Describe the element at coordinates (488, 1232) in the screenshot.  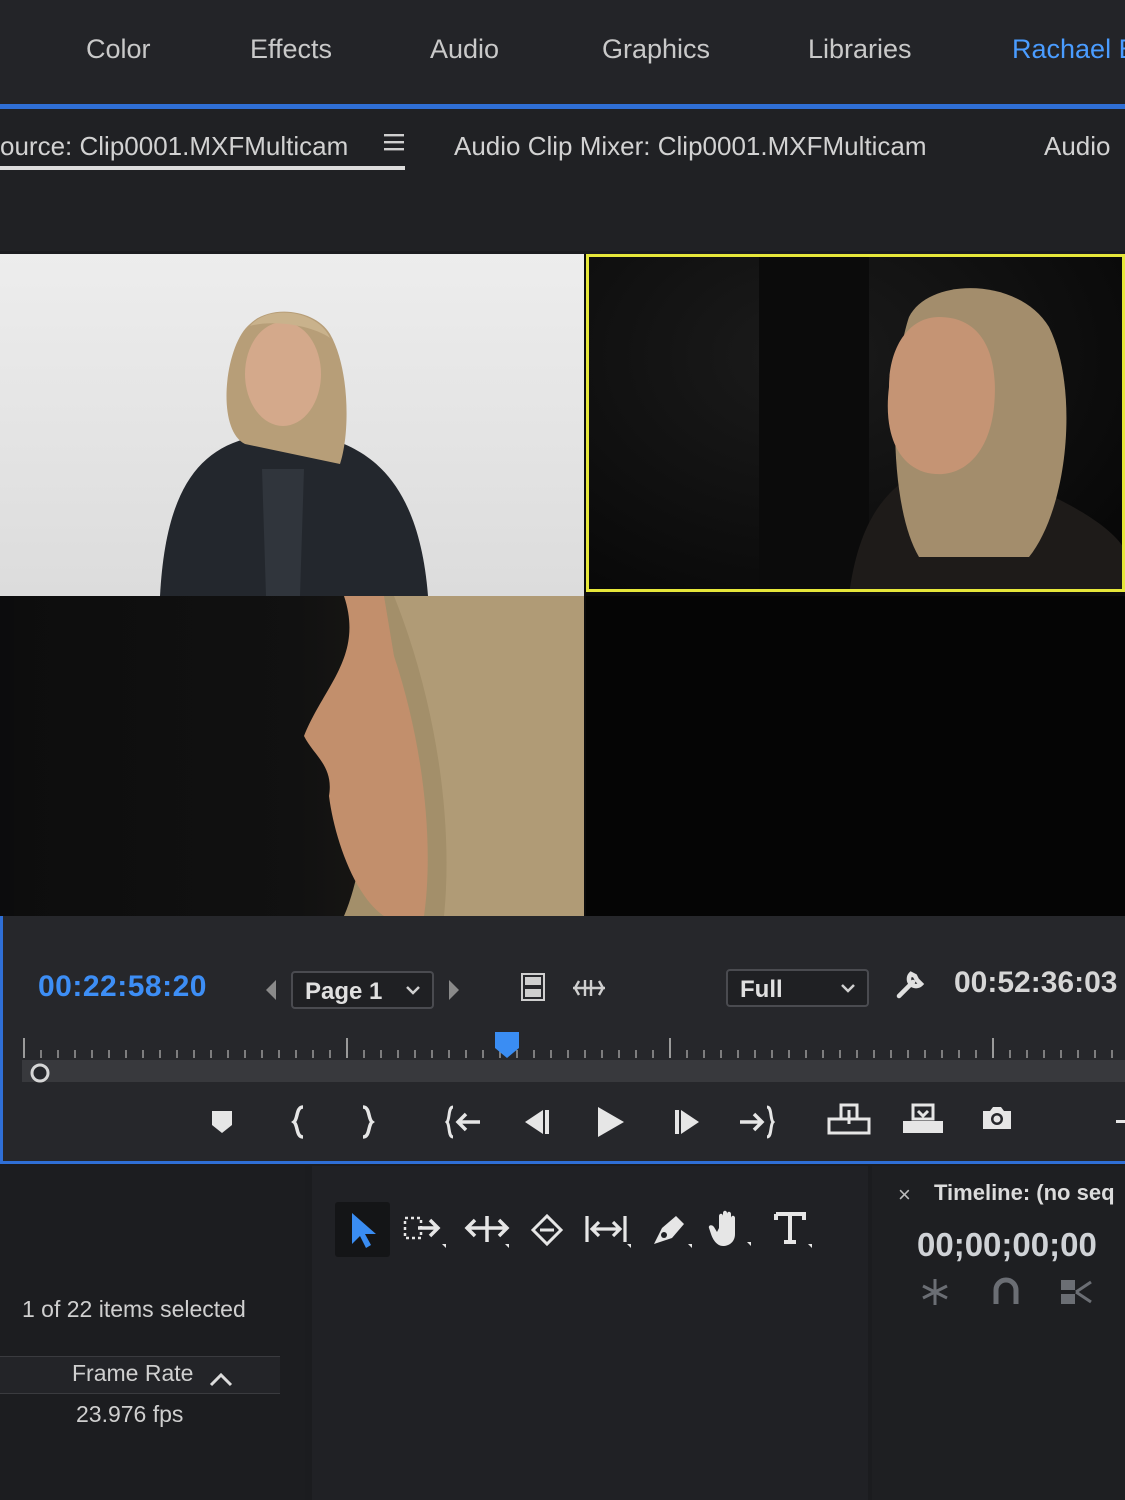
I see `ripple-edit-tool-icon` at that location.